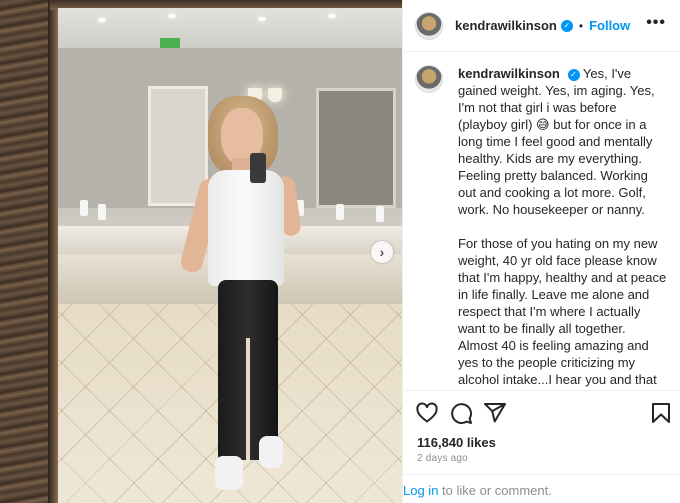  Describe the element at coordinates (609, 25) in the screenshot. I see `follow-button: Follow` at that location.